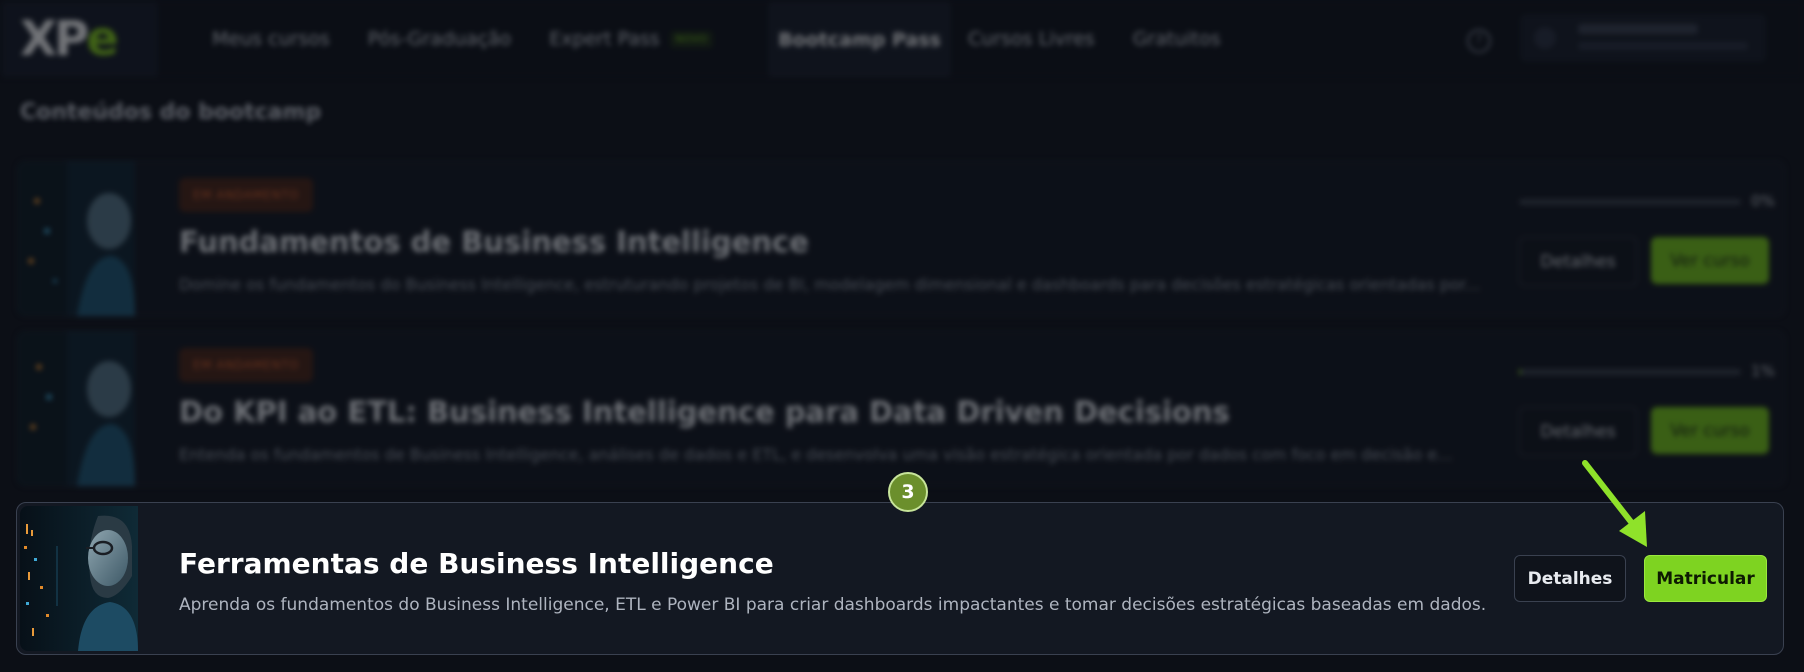 The height and width of the screenshot is (672, 1804). I want to click on avatar, so click(1545, 38).